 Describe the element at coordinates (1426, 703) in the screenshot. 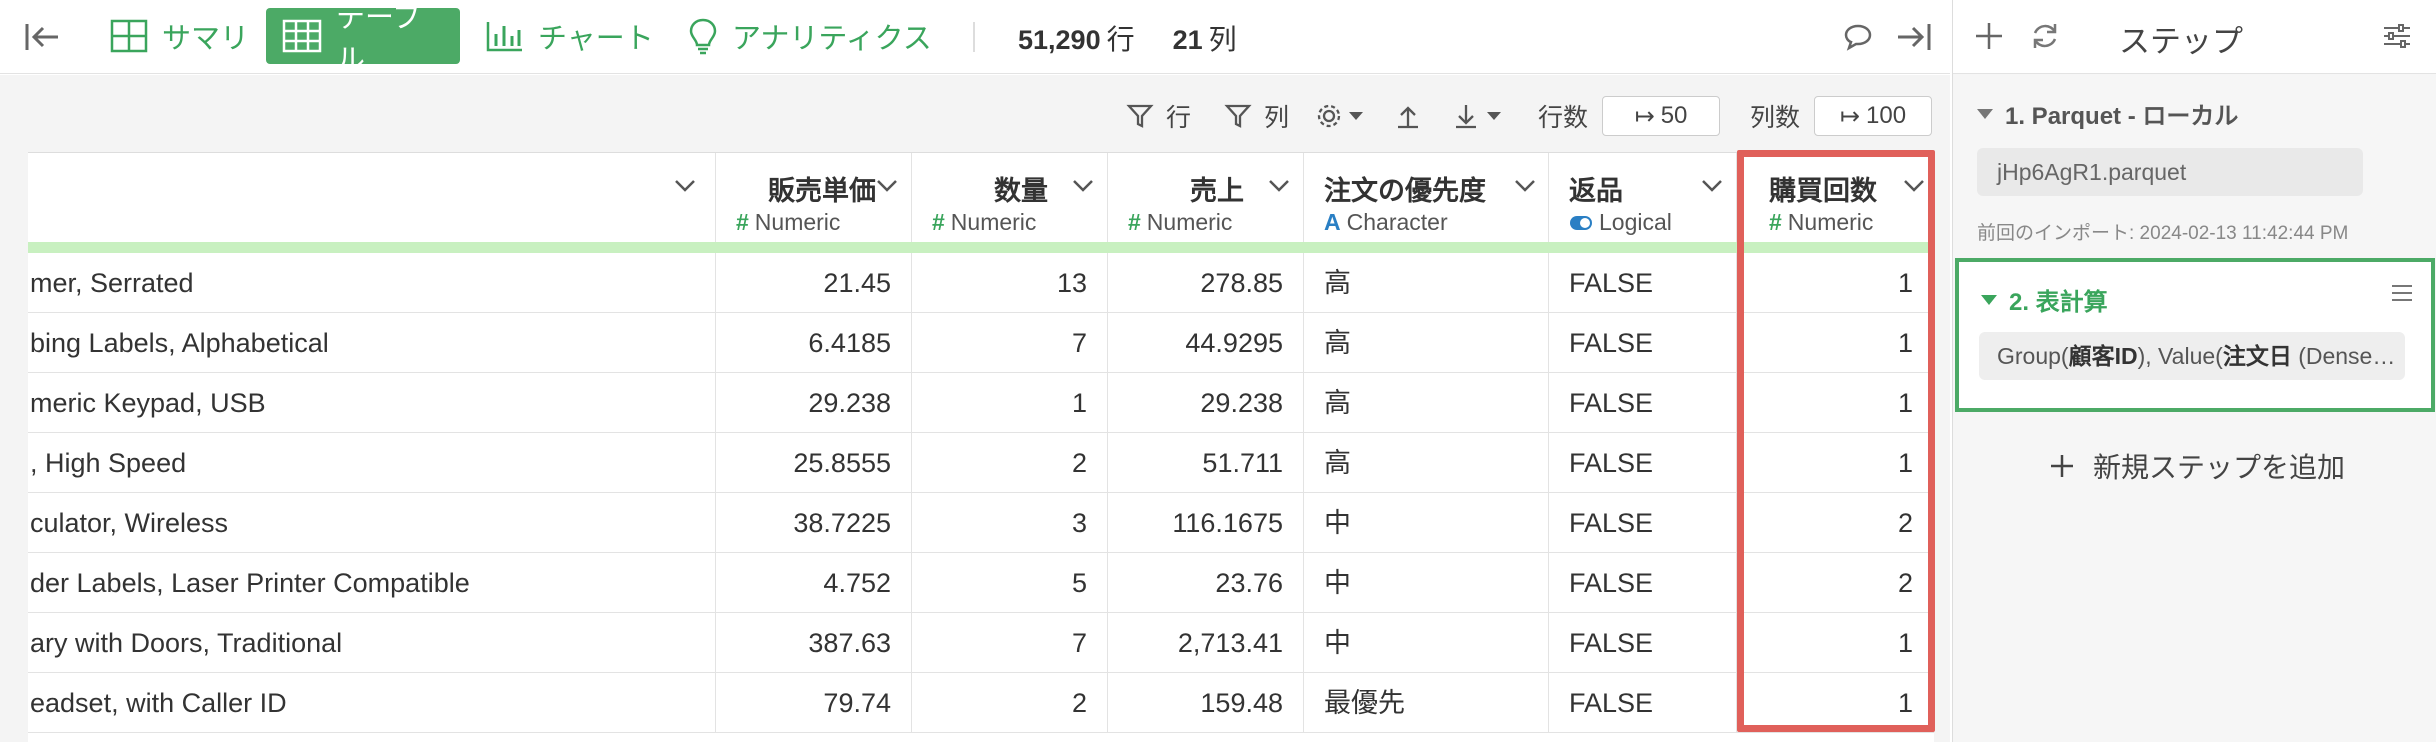

I see `cell-priority: 最優先` at that location.